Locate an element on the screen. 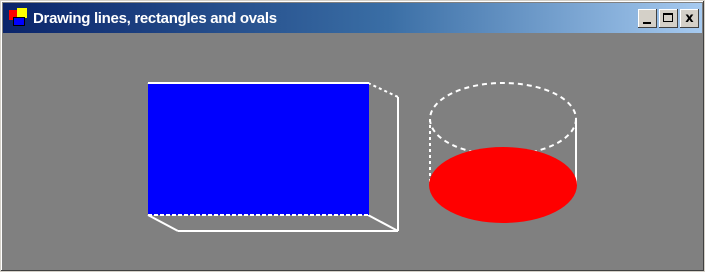 The width and height of the screenshot is (705, 272). window-controls: x is located at coordinates (668, 18).